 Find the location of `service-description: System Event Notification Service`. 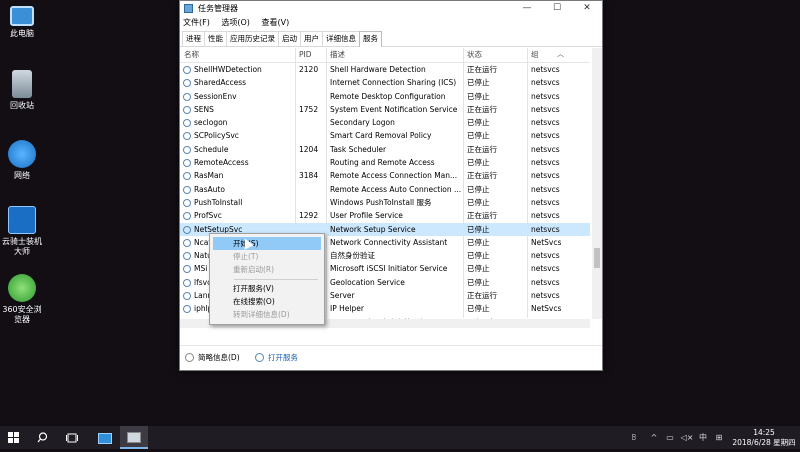

service-description: System Event Notification Service is located at coordinates (396, 109).